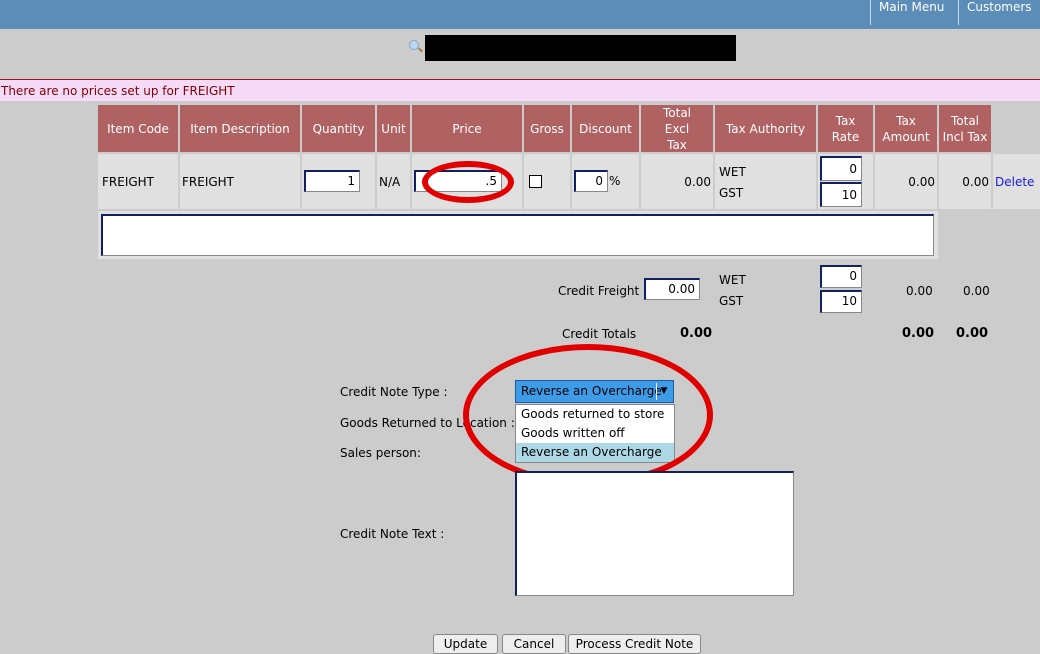 This screenshot has height=654, width=1040. What do you see at coordinates (517, 235) in the screenshot?
I see `item-narrative-textarea` at bounding box center [517, 235].